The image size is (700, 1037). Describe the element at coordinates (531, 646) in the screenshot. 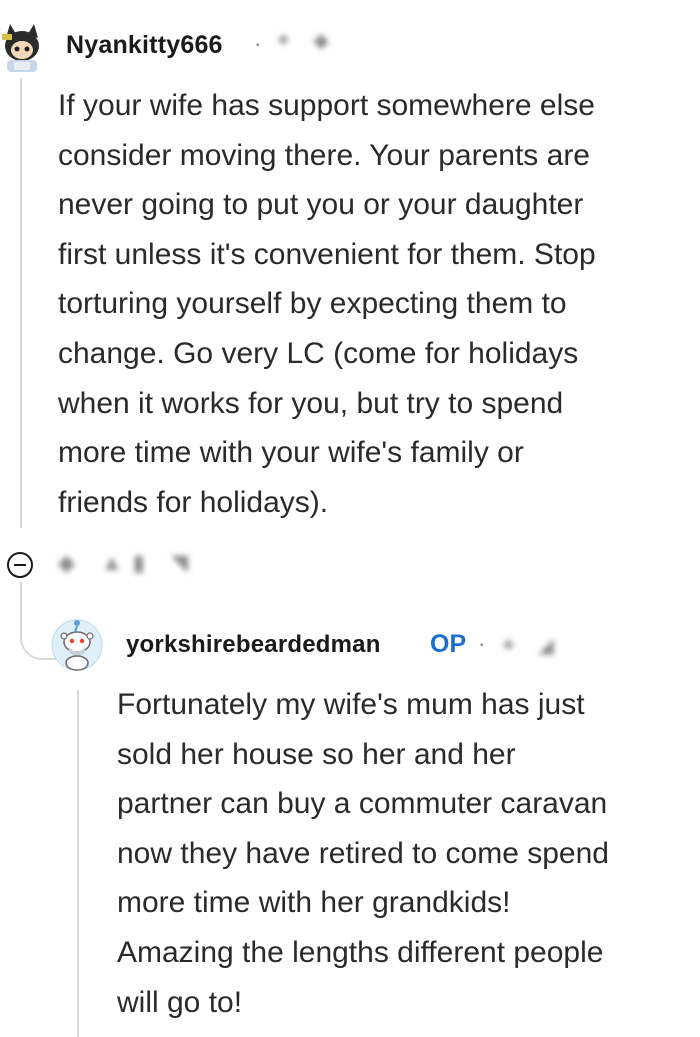

I see `reply-timestamp-blurred: ✦ ◢` at that location.